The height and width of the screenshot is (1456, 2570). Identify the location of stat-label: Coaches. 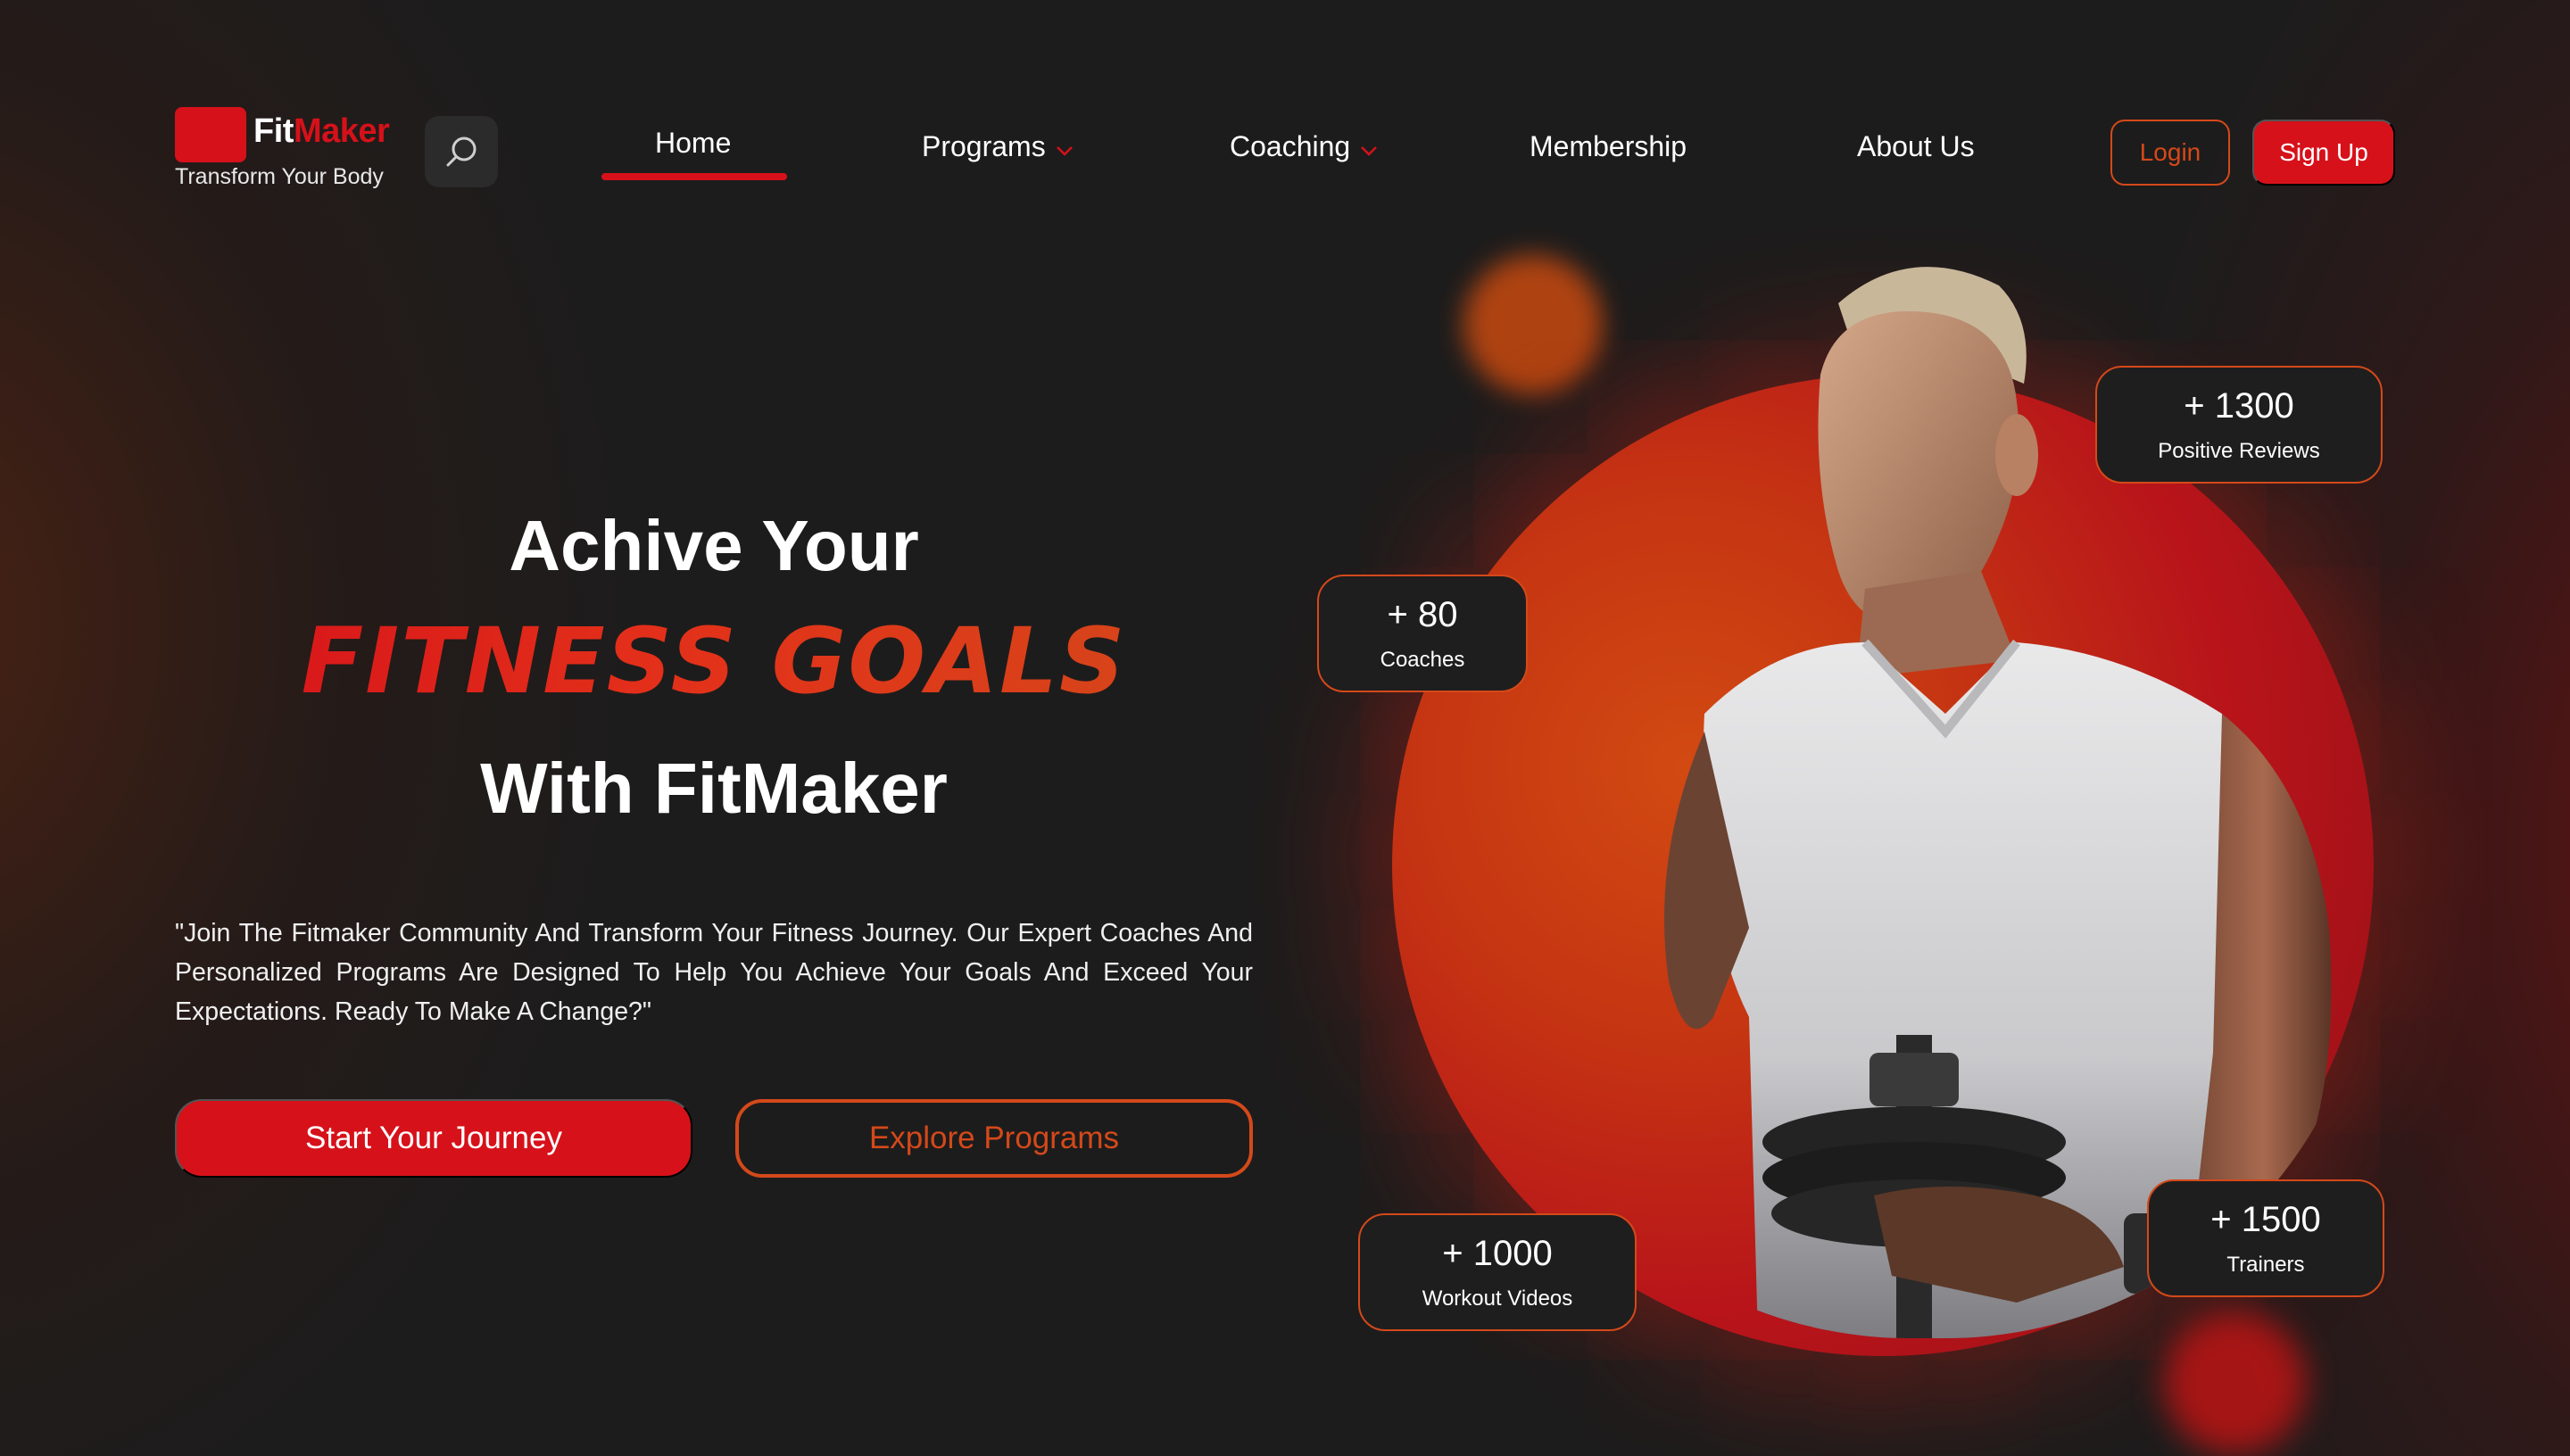
(1423, 659).